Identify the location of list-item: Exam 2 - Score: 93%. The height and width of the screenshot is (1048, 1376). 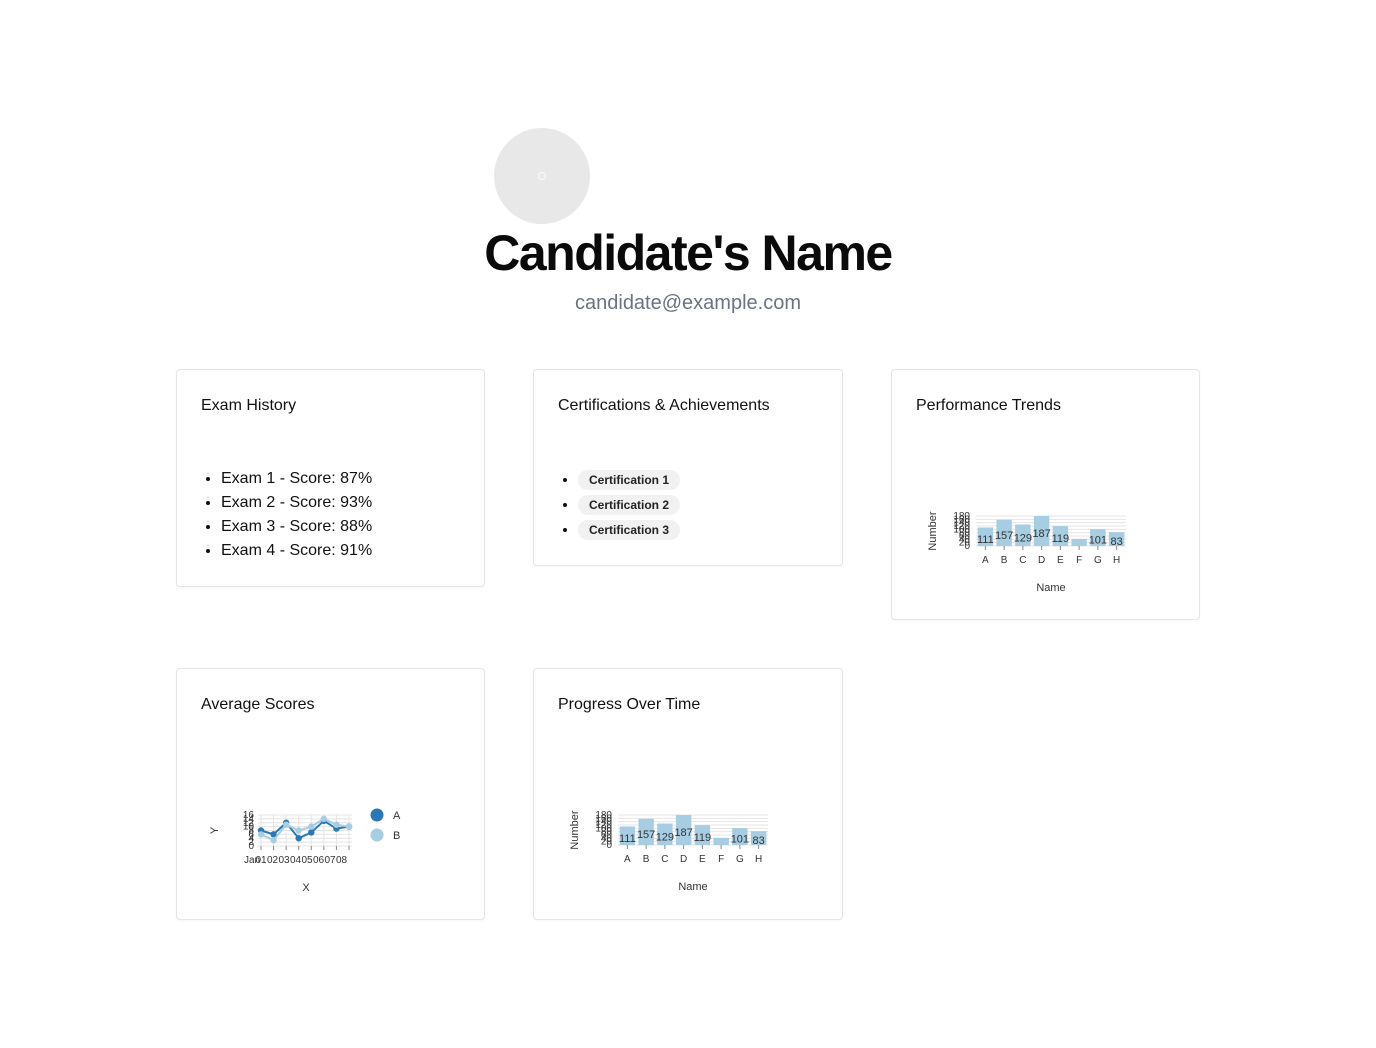
(296, 503).